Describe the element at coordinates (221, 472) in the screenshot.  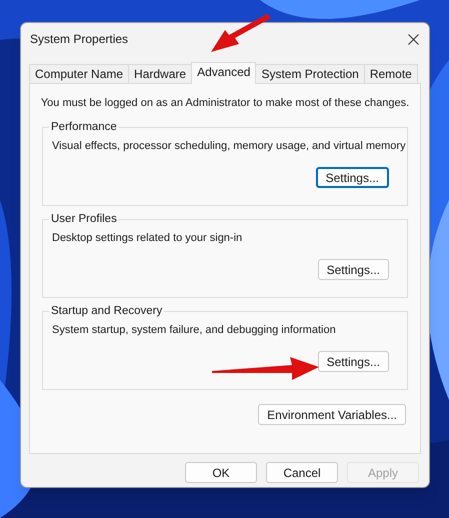
I see `dialog-button: OK` at that location.